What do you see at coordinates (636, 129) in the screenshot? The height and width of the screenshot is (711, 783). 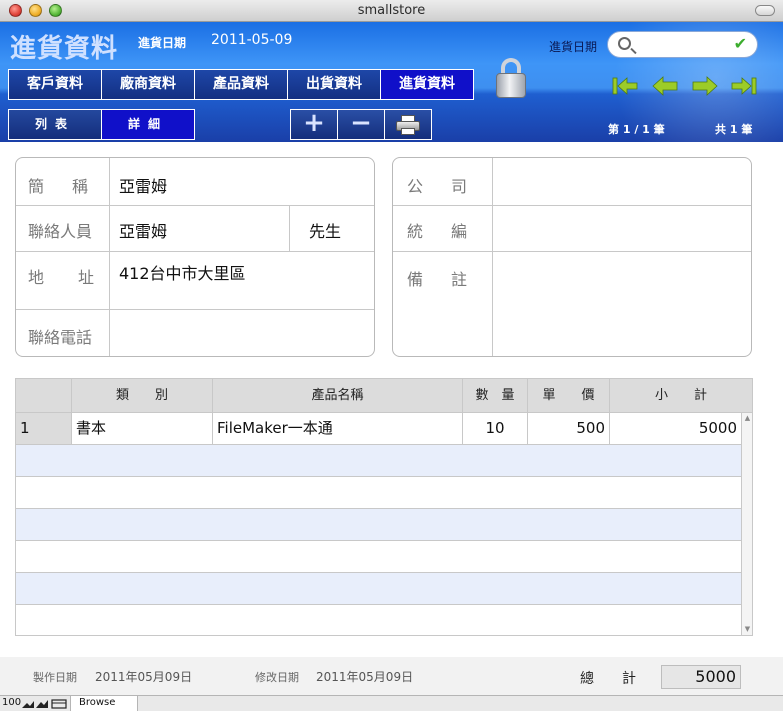 I see `record-position: 第 1 / 1 筆` at bounding box center [636, 129].